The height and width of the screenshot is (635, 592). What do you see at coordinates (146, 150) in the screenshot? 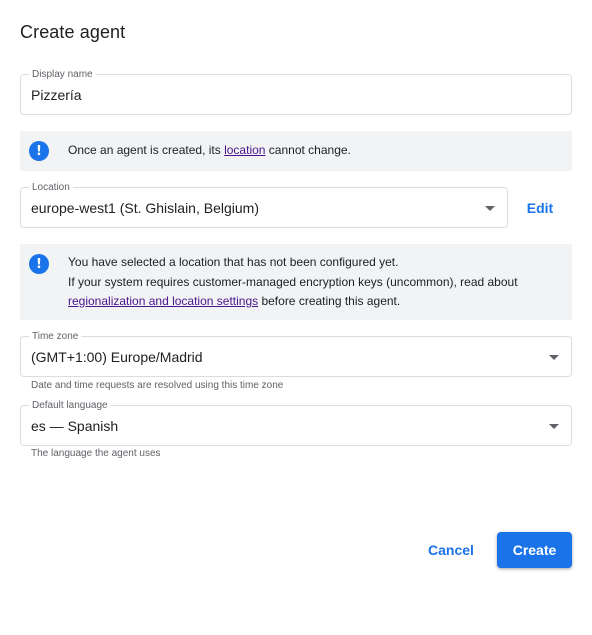
I see `location-notice-prefix: Once an agent is created, its` at bounding box center [146, 150].